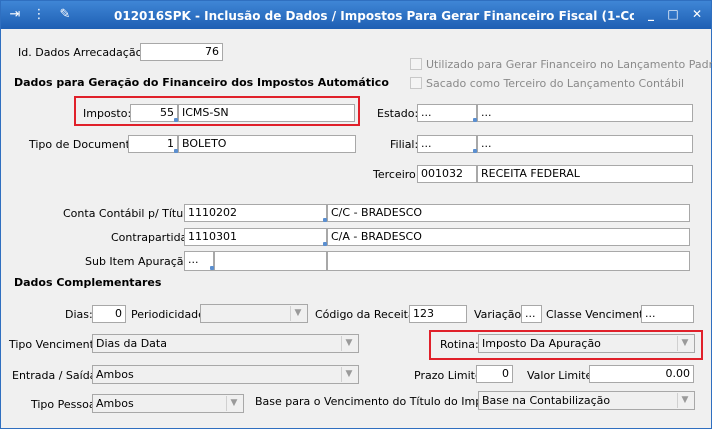 This screenshot has height=429, width=712. I want to click on tipo-pessoa-label: Tipo Pessoa:, so click(65, 404).